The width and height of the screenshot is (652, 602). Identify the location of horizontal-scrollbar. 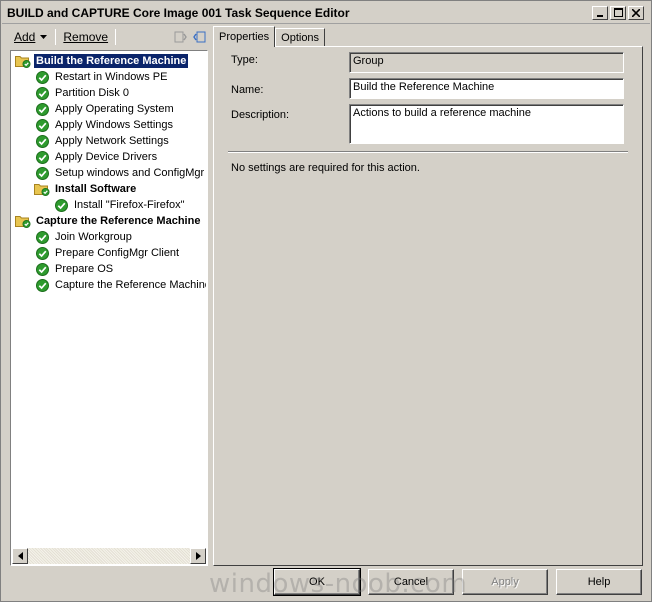
(109, 556).